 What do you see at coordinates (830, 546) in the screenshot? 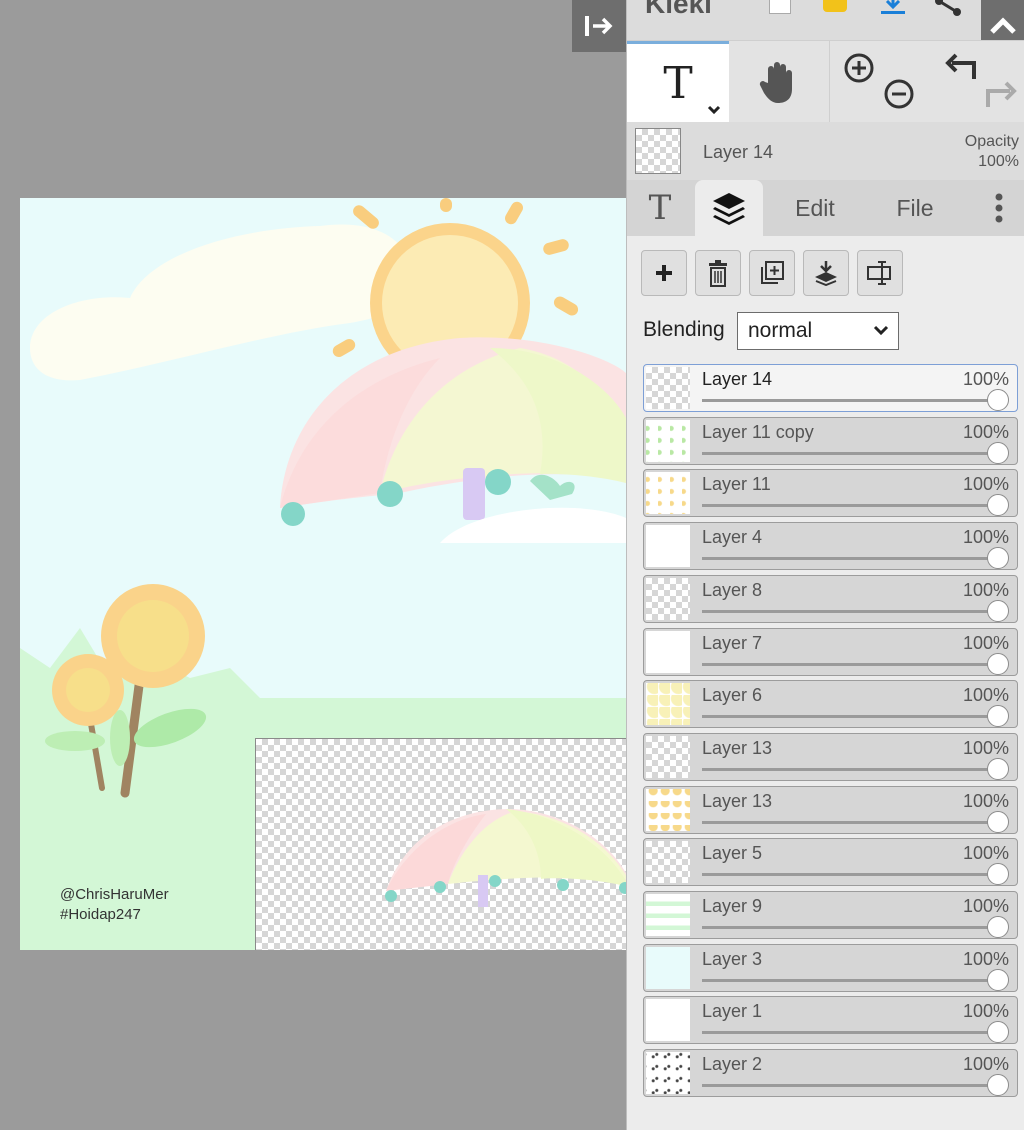
I see `layer-row: Layer 4 100%` at bounding box center [830, 546].